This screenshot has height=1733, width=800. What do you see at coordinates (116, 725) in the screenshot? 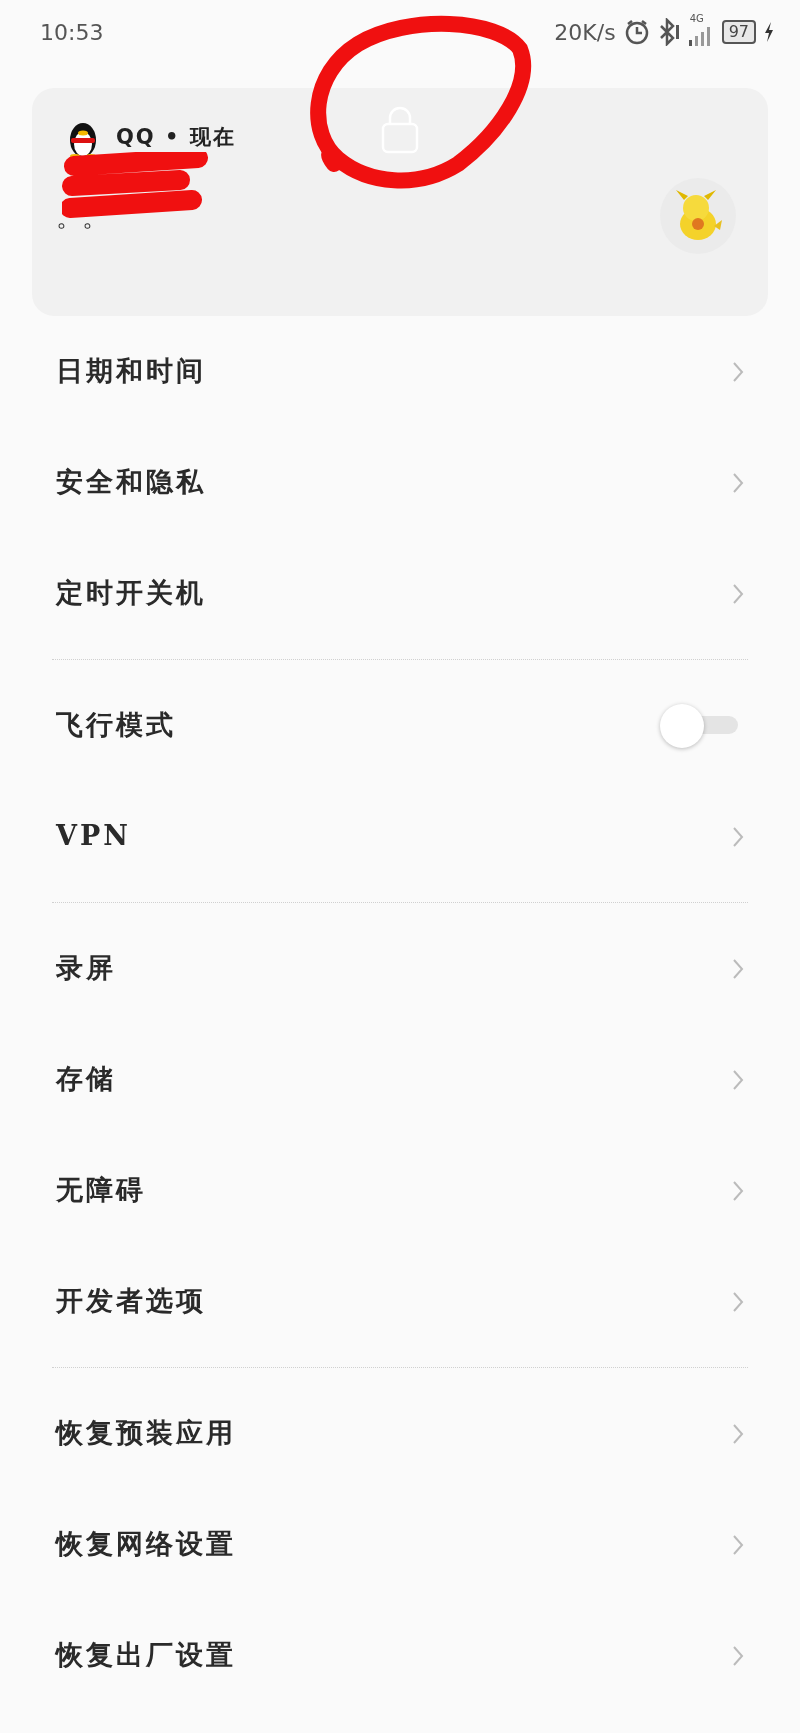
I see `row-label: 飞行模式` at bounding box center [116, 725].